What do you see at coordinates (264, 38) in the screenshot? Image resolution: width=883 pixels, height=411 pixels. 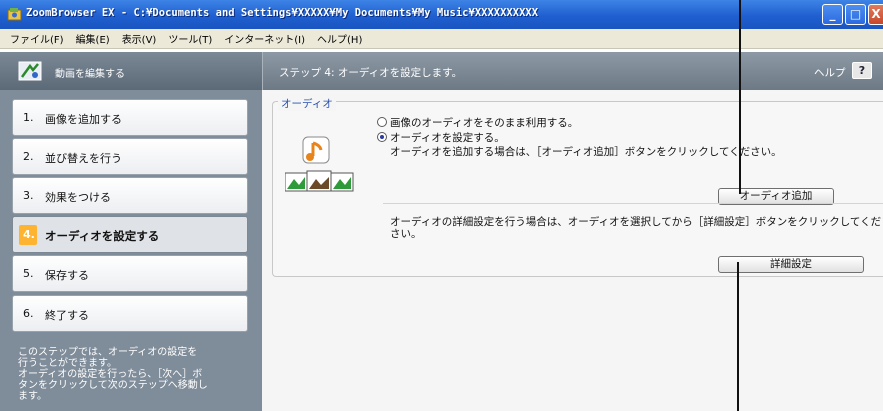 I see `menu-internet: インターネット(I)` at bounding box center [264, 38].